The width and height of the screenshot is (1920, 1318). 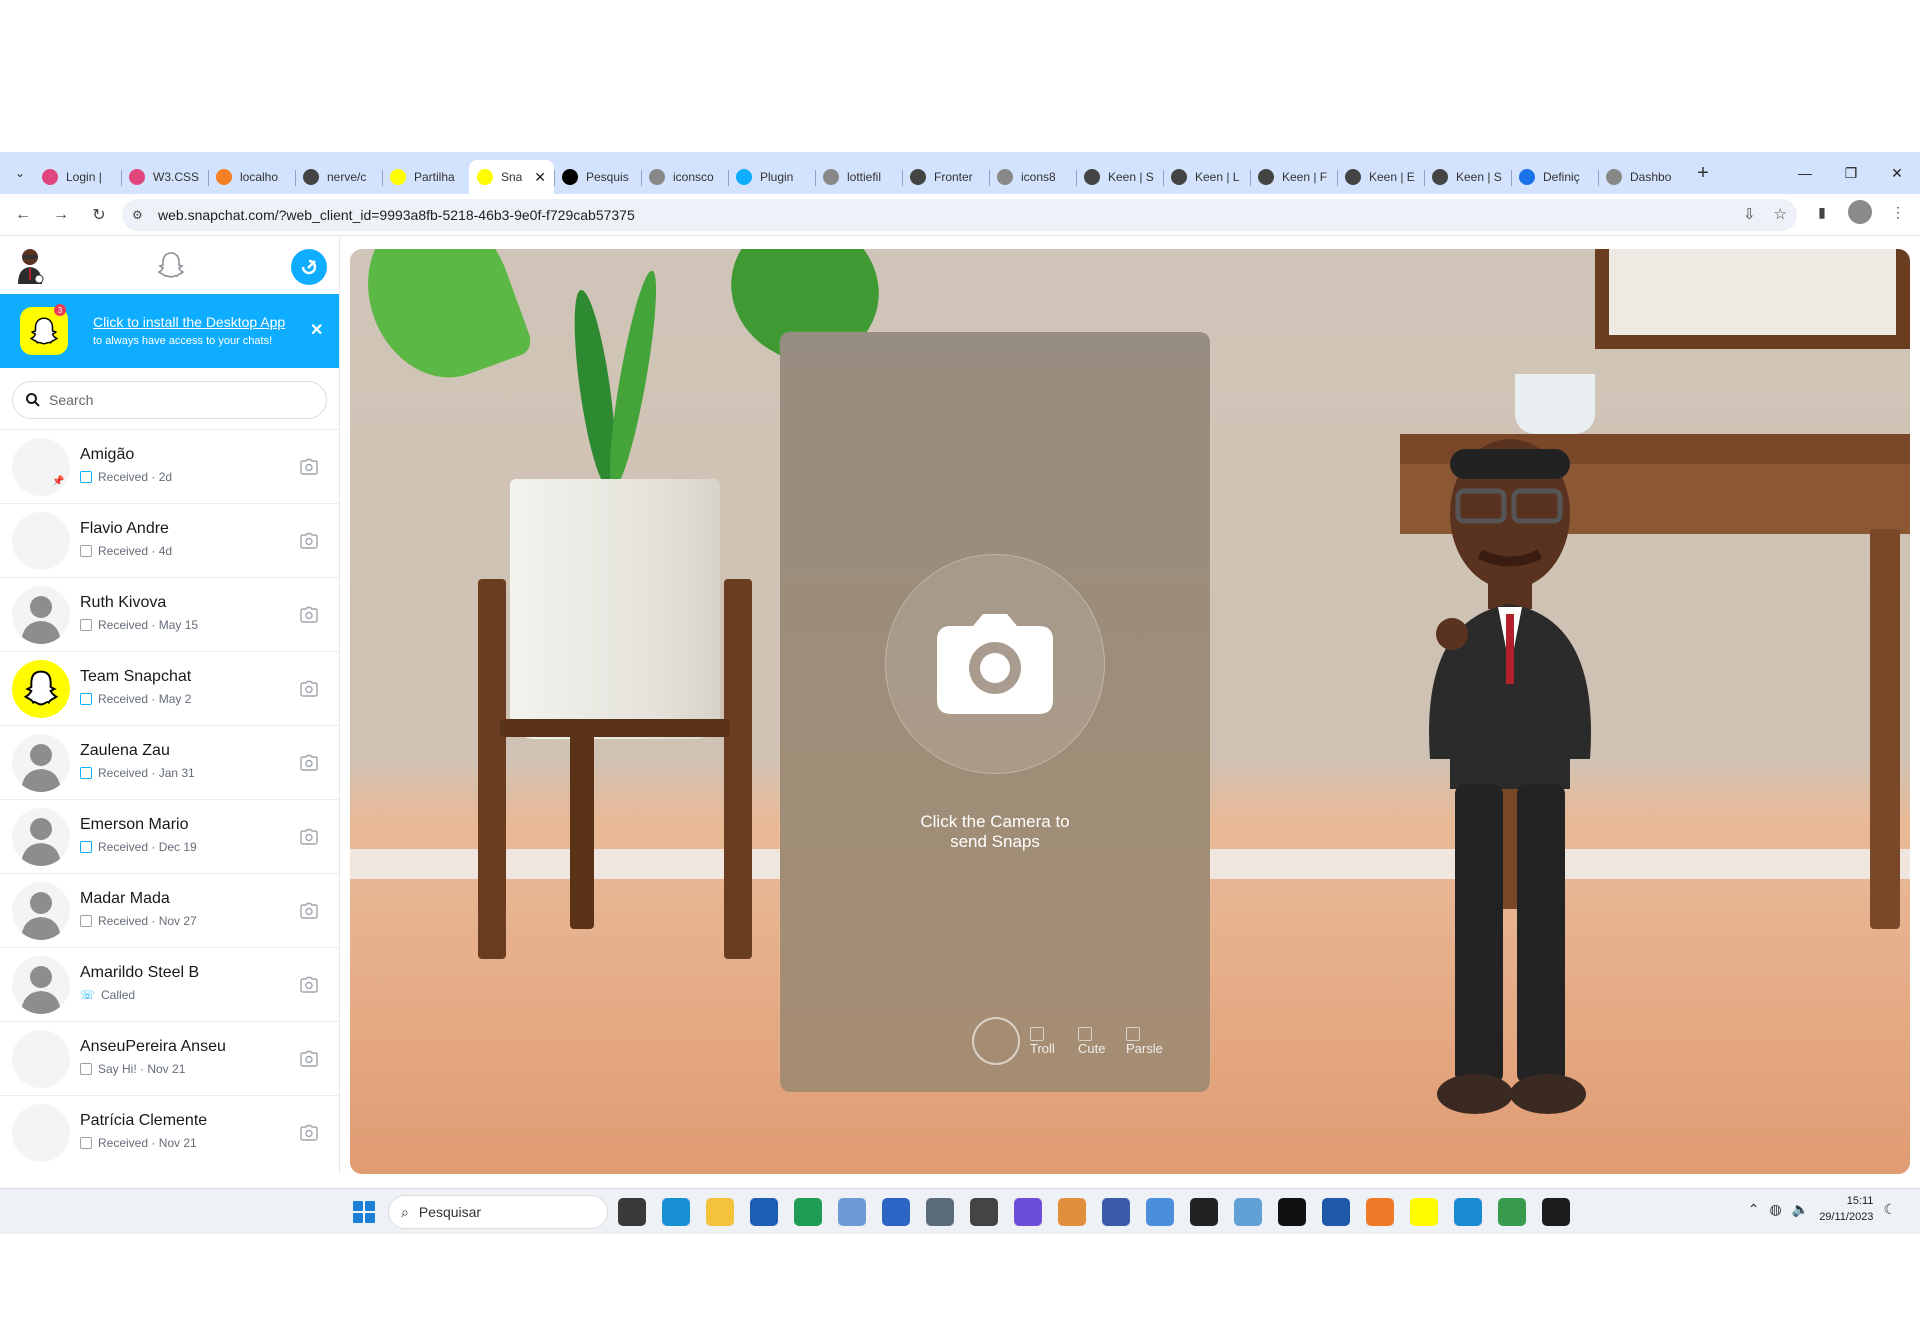 What do you see at coordinates (996, 1041) in the screenshot?
I see `lens-capture-button` at bounding box center [996, 1041].